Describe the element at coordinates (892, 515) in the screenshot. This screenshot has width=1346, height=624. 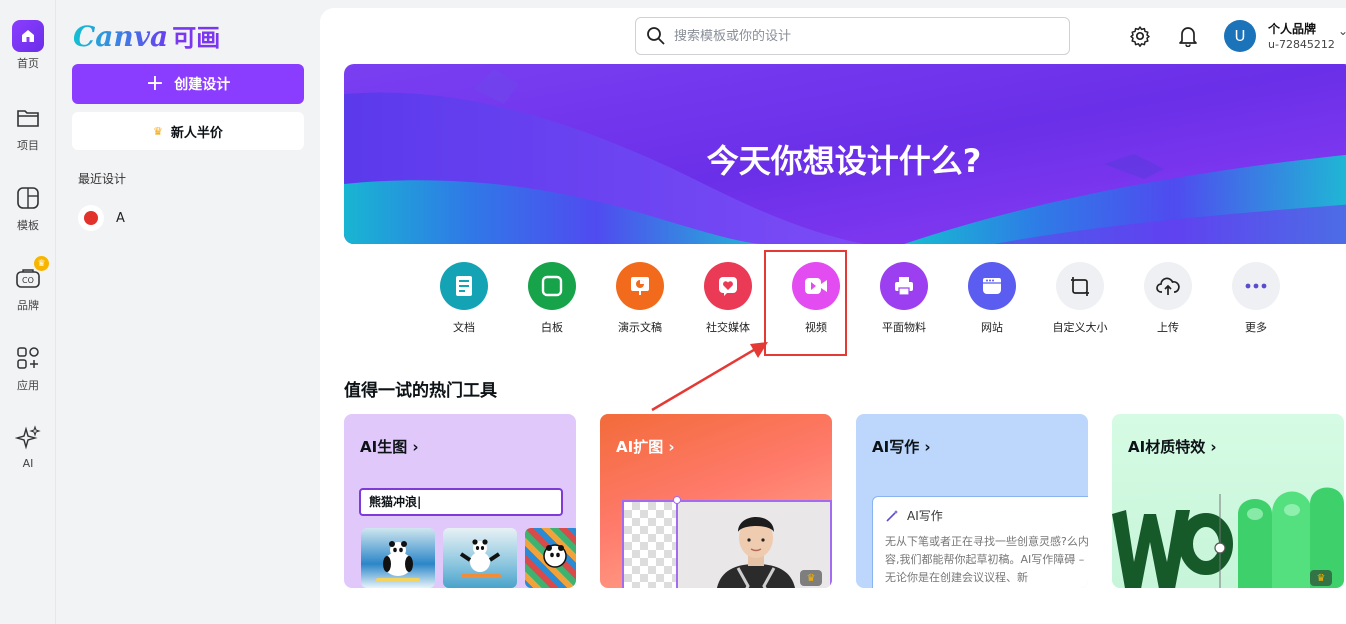
I see `magic-wand-icon` at that location.